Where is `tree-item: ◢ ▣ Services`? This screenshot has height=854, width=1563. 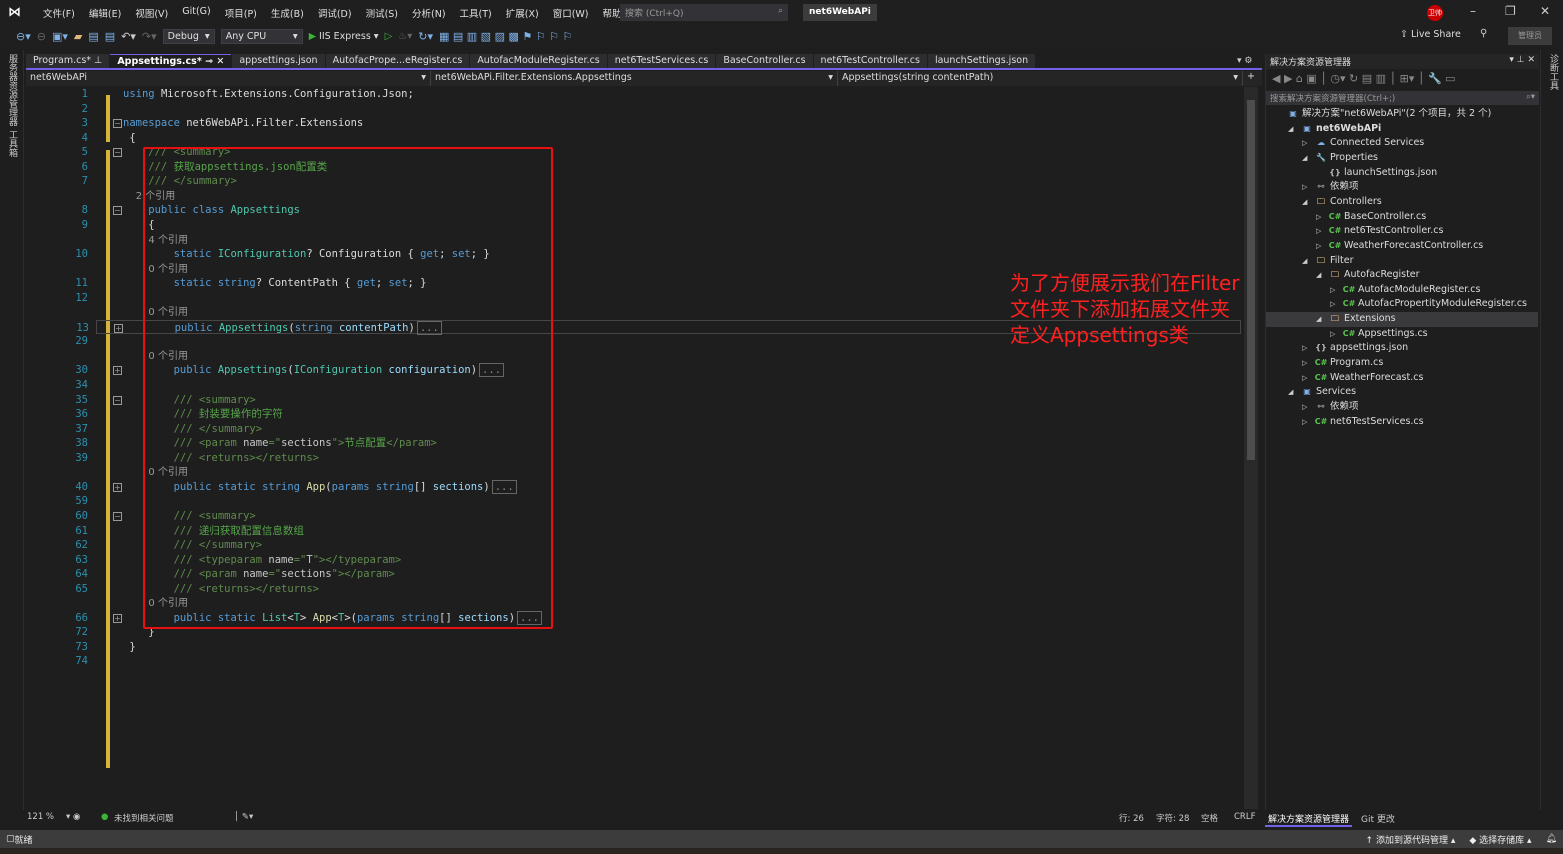 tree-item: ◢ ▣ Services is located at coordinates (1402, 392).